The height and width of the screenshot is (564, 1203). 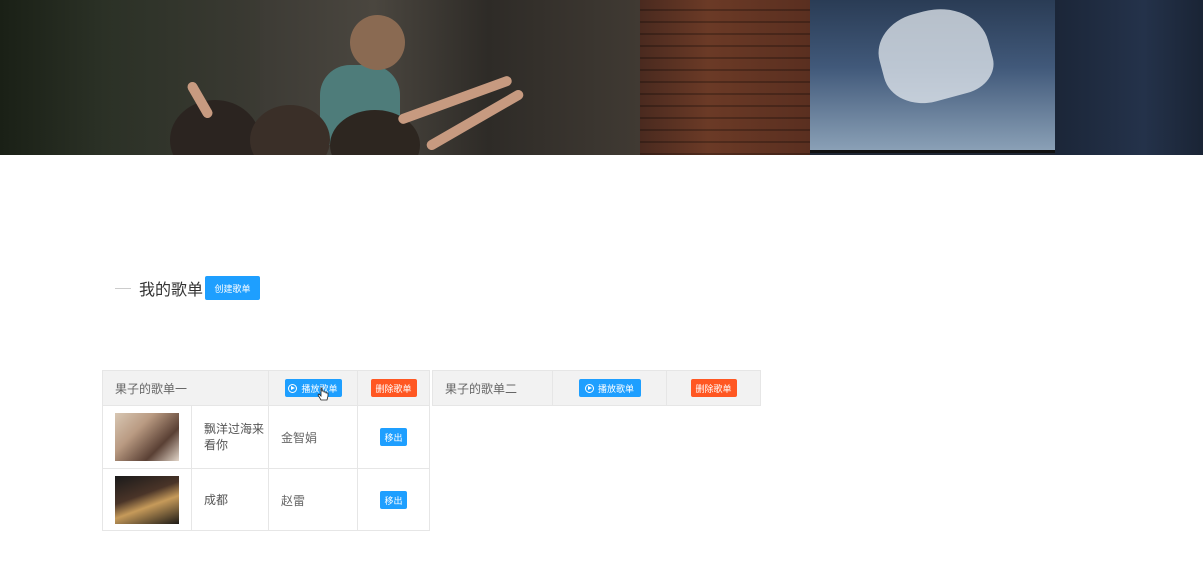 What do you see at coordinates (186, 388) in the screenshot?
I see `playlist-name: 果子的歌单一` at bounding box center [186, 388].